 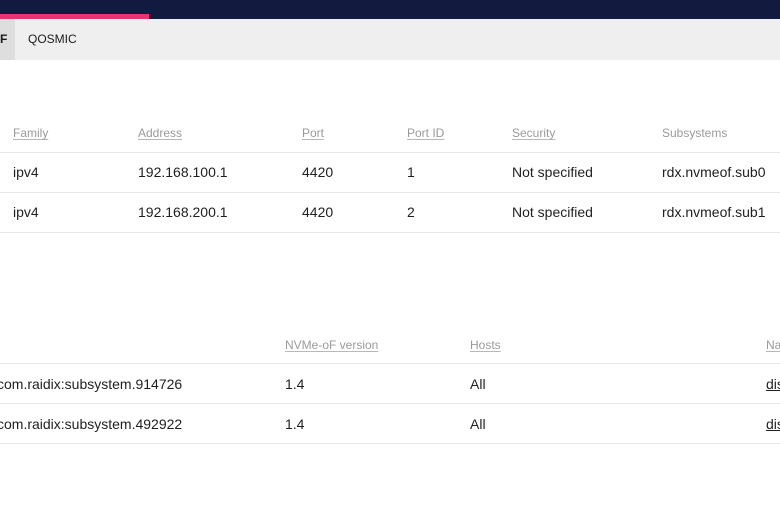 What do you see at coordinates (91, 424) in the screenshot?
I see `cell-nqn: com.raidix:subsystem.492922` at bounding box center [91, 424].